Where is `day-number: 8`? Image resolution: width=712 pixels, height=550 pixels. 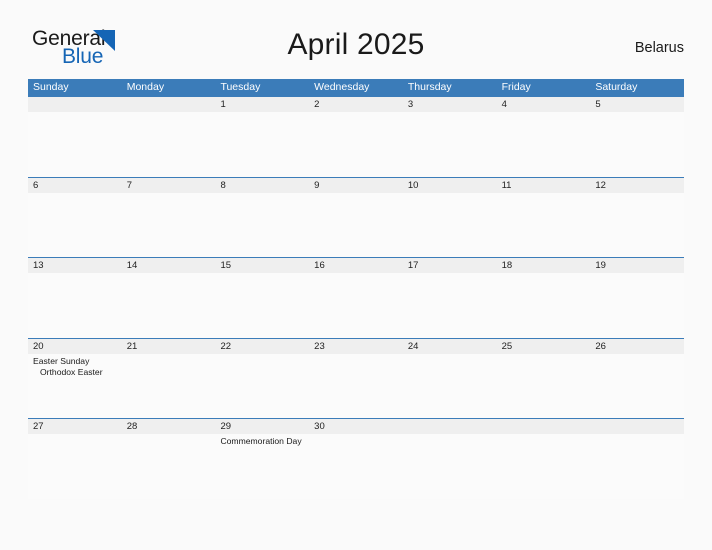
day-number: 8 is located at coordinates (262, 185).